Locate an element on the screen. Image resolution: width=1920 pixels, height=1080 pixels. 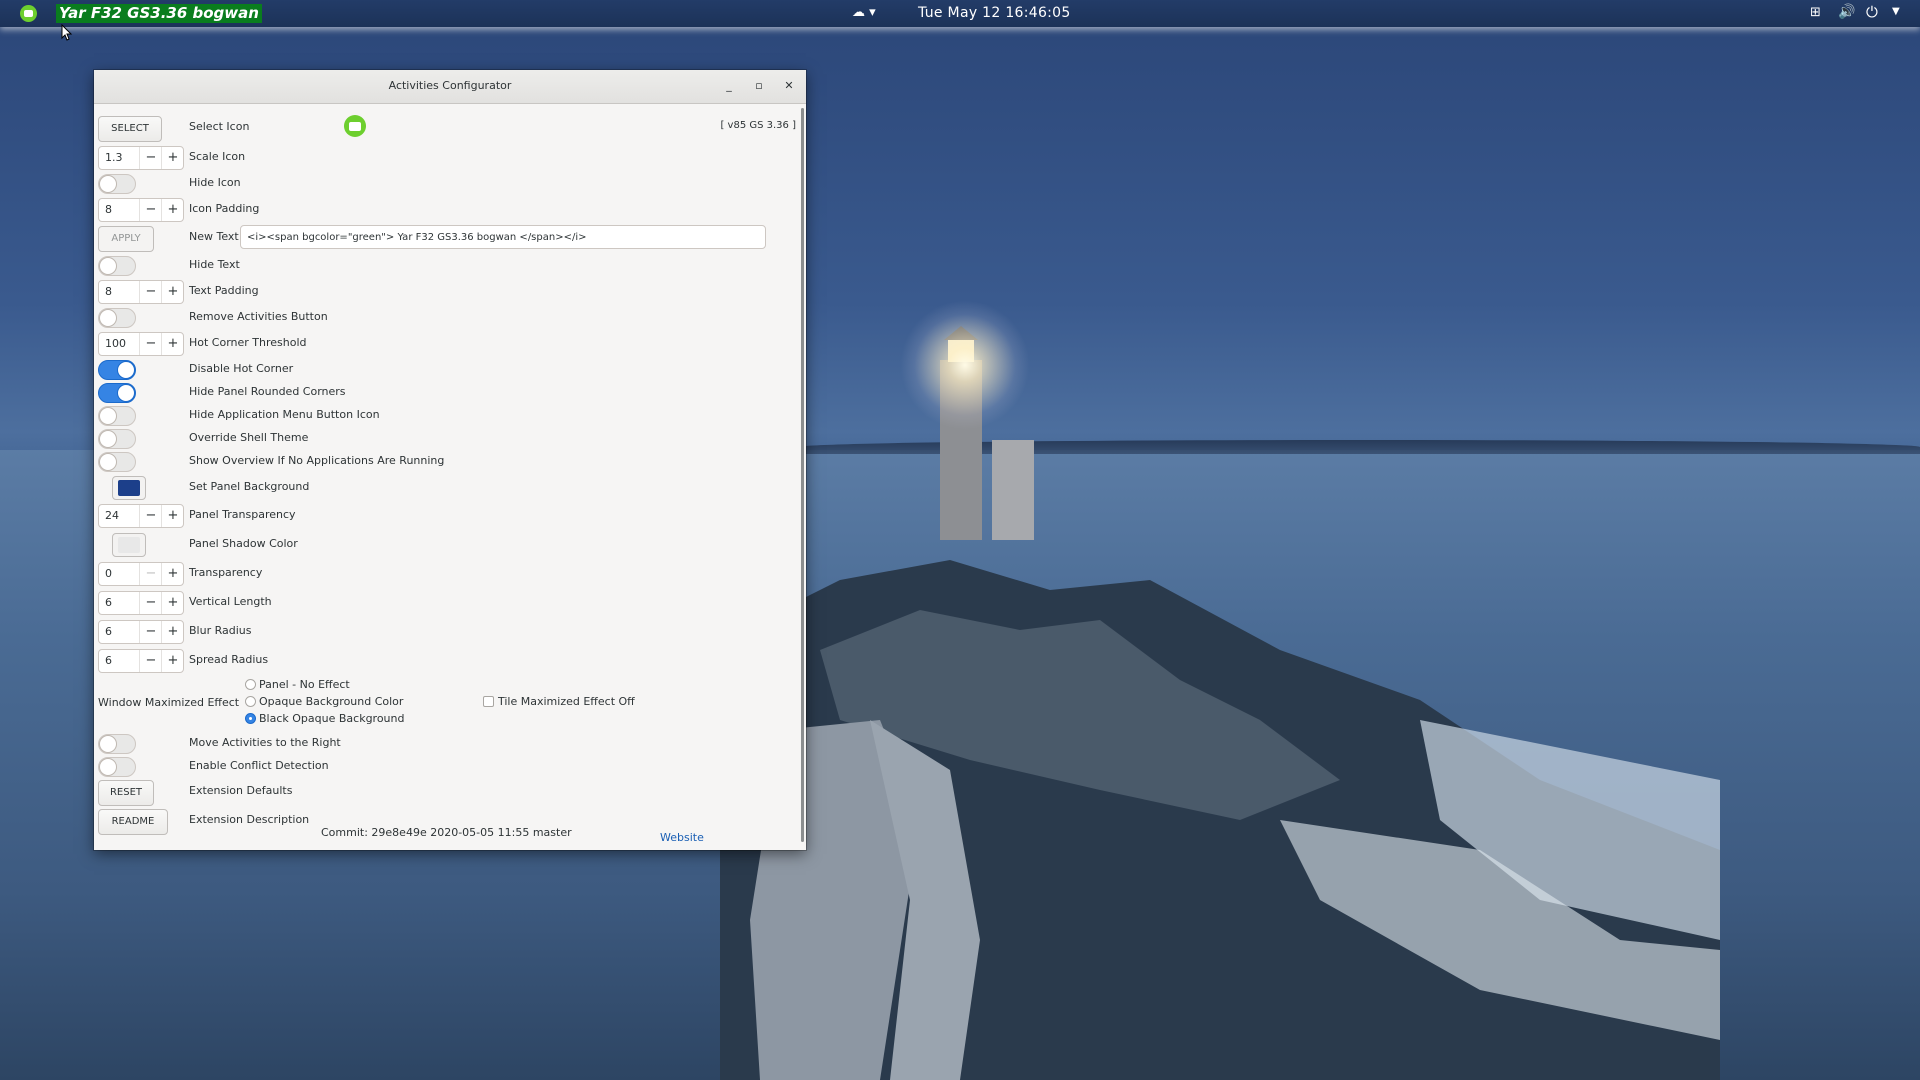
window-titlebar: Activities Configurator _ ▫ ✕ is located at coordinates (450, 87).